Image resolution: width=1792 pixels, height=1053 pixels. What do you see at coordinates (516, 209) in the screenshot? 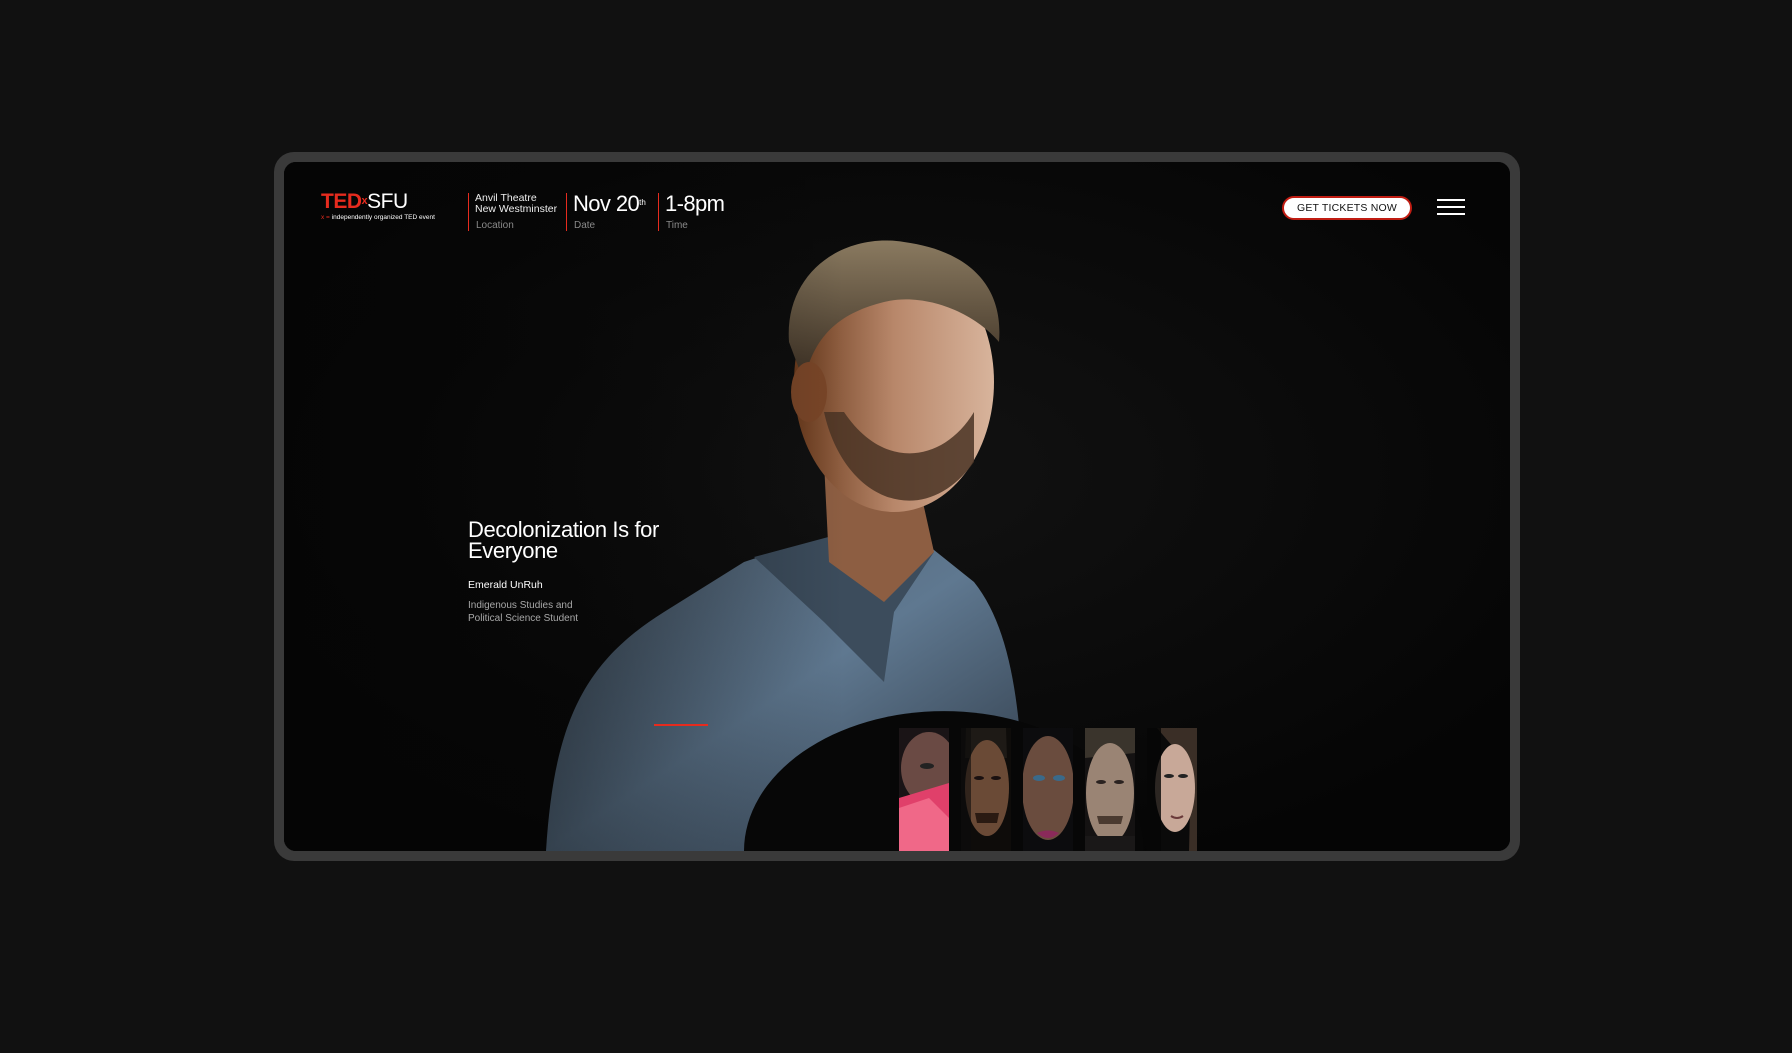
I see `location-line-2: New Westminster` at bounding box center [516, 209].